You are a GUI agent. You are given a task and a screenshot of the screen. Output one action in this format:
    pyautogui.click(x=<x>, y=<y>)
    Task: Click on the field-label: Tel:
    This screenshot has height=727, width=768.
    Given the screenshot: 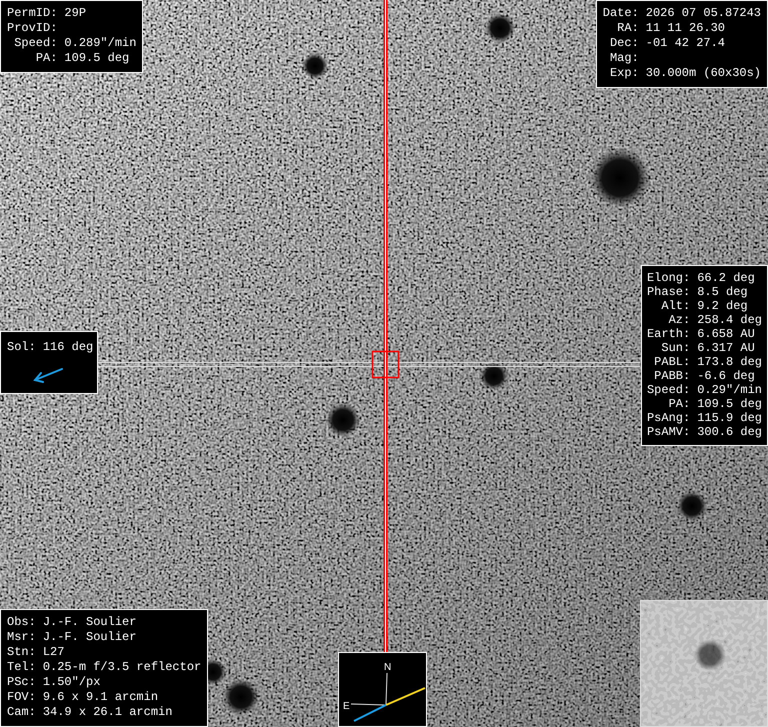 What is the action you would take?
    pyautogui.click(x=21, y=667)
    